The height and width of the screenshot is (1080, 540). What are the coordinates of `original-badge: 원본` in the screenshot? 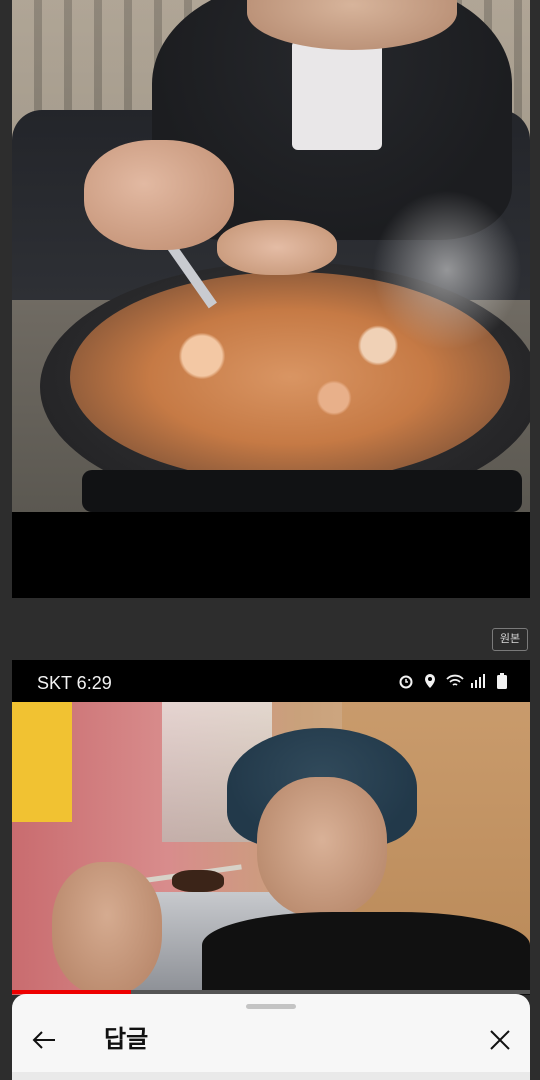 It's located at (510, 639).